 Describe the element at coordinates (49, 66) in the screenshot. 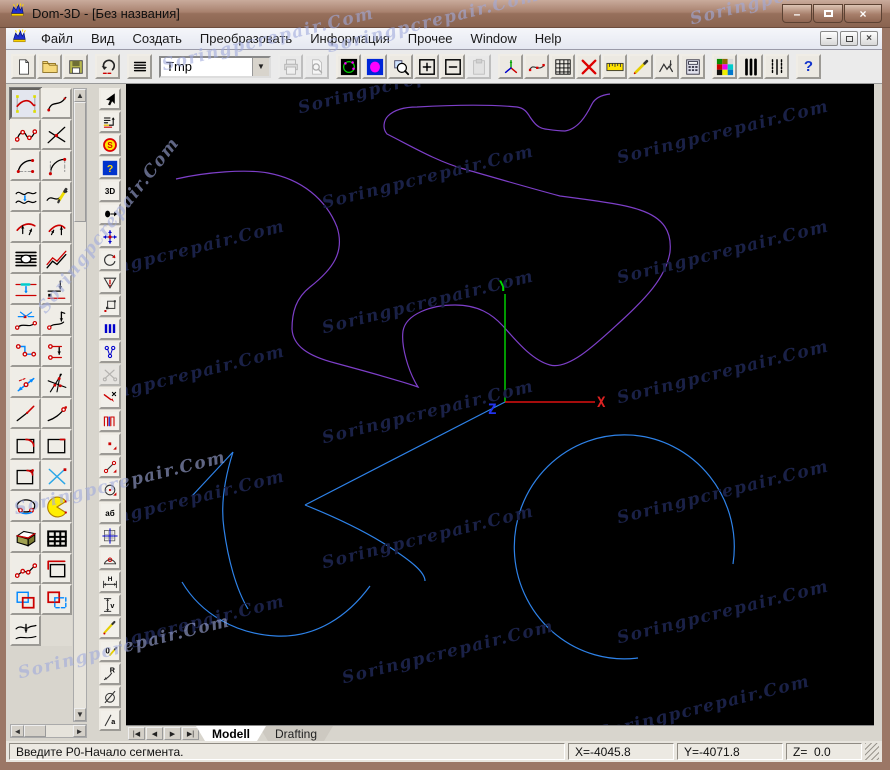

I see `toolbar-open-button` at that location.